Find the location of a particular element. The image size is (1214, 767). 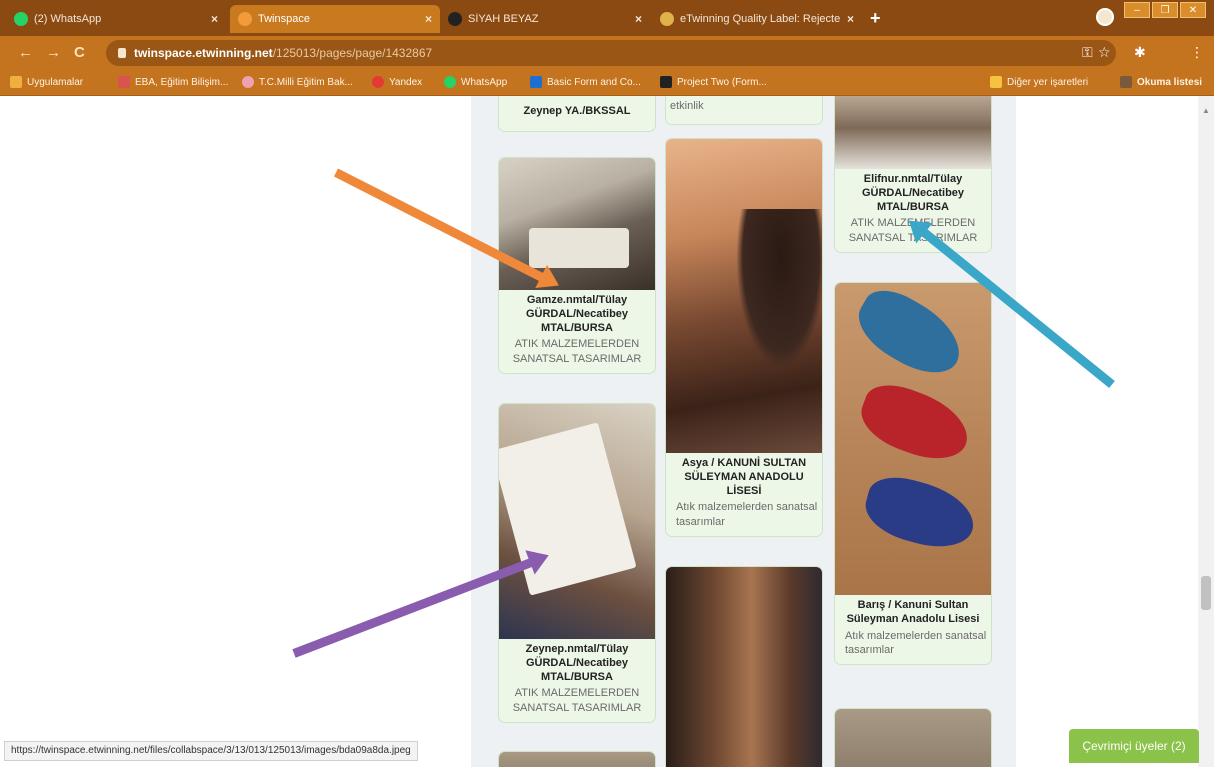

online-users-button: Çevrimiçi üyeler (2) is located at coordinates (1134, 746).